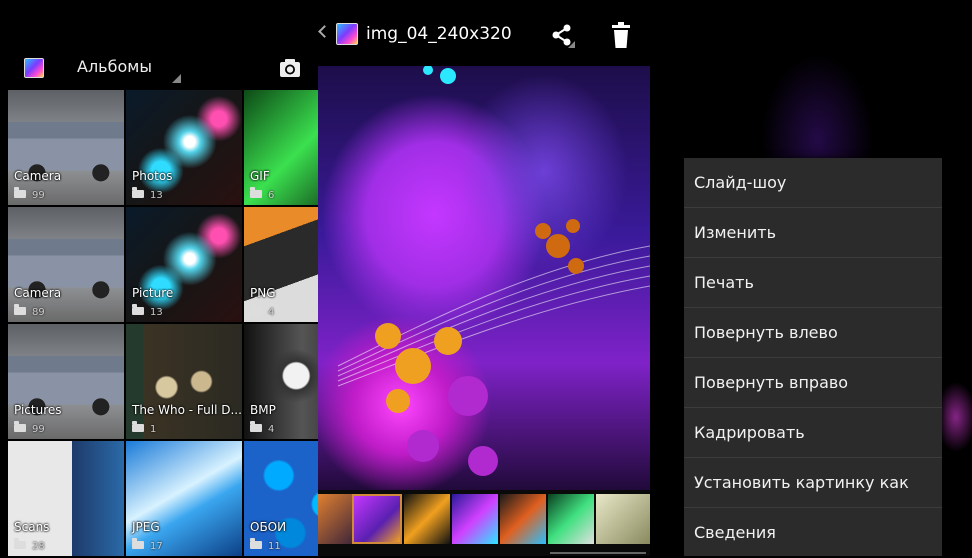  I want to click on album-tile: Camera 99, so click(66, 147).